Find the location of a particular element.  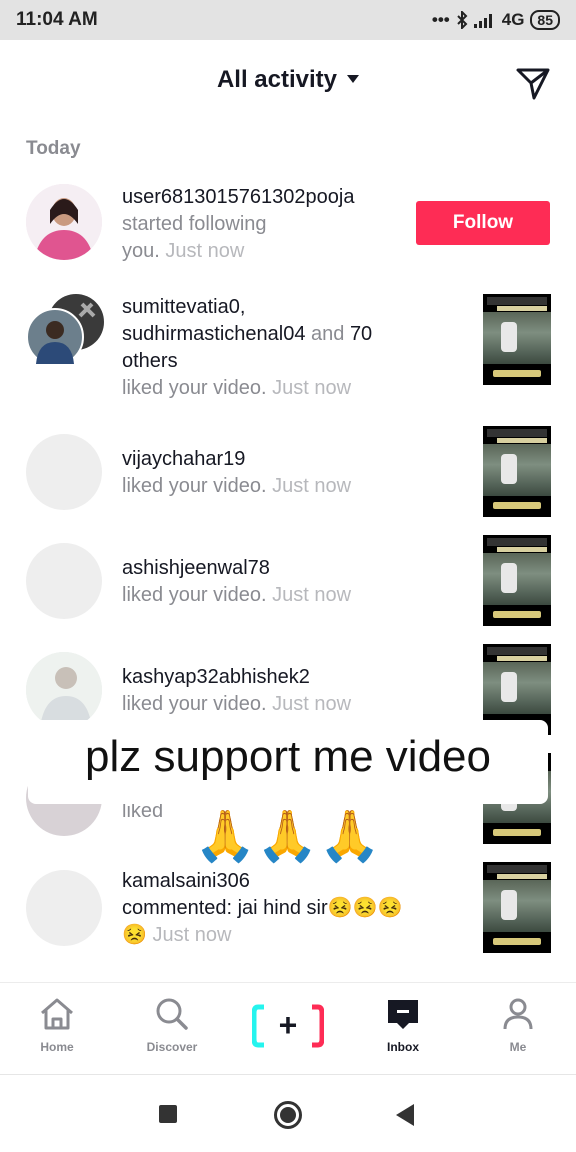

nav-home: Home is located at coordinates (57, 1025).